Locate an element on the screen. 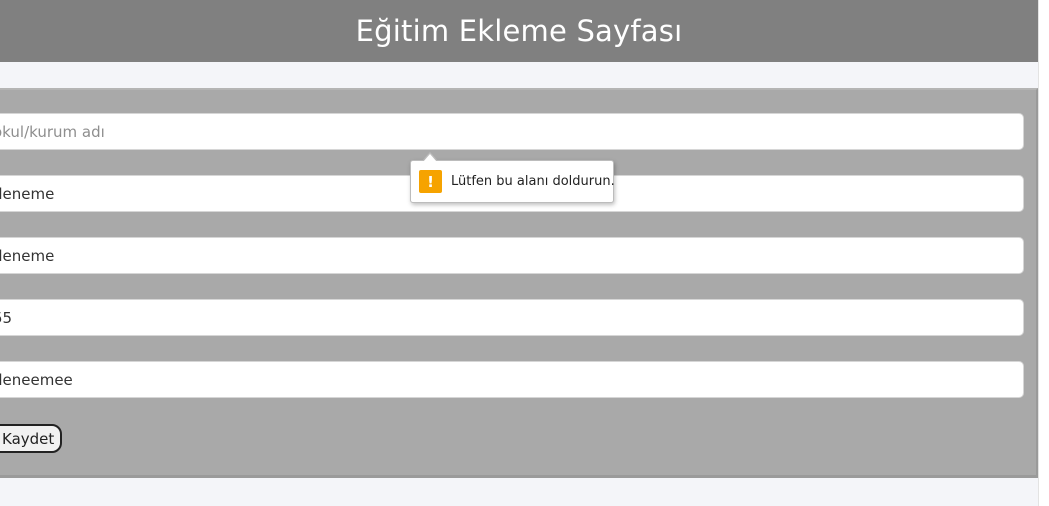 The image size is (1049, 506). page-title: Eğitim Ekleme Sayfası is located at coordinates (519, 31).